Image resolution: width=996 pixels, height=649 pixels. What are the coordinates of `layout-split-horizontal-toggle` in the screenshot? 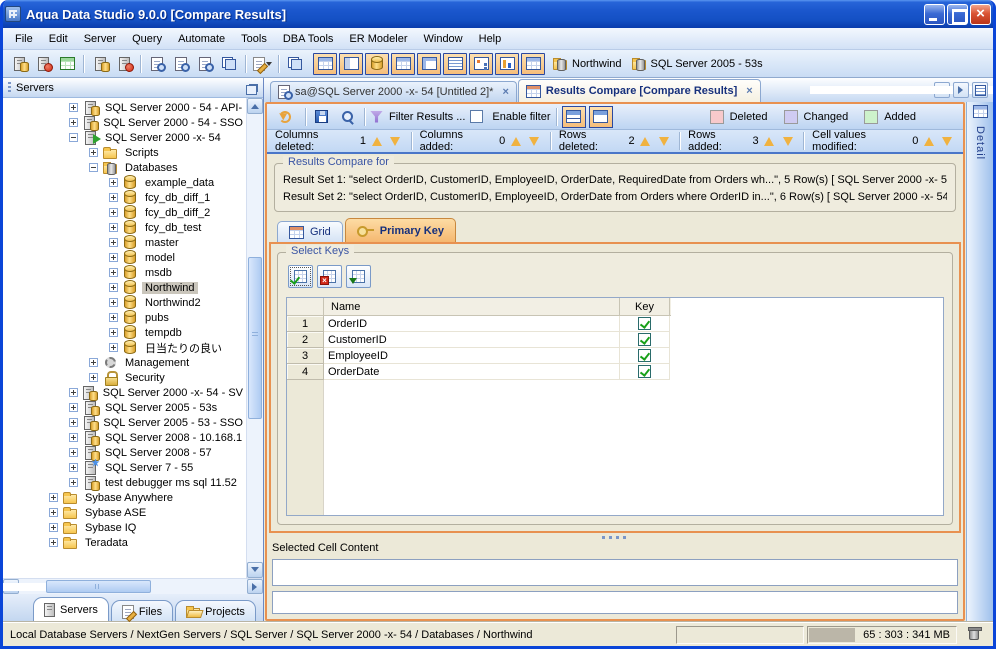 It's located at (573, 116).